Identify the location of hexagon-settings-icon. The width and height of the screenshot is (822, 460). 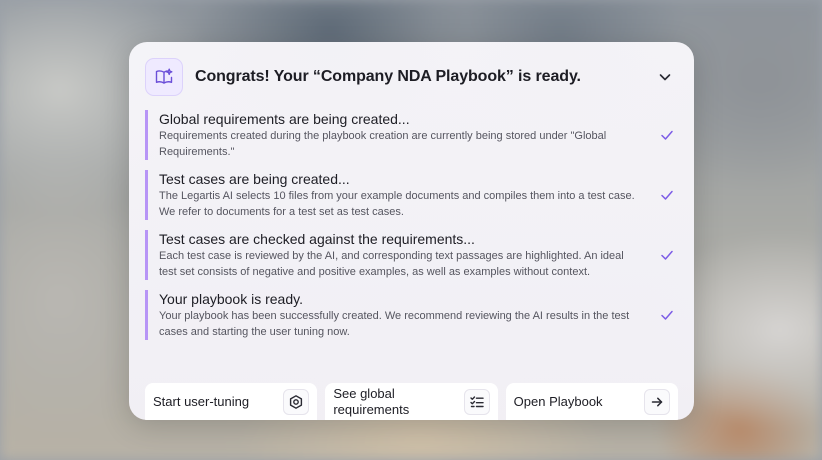
(296, 401).